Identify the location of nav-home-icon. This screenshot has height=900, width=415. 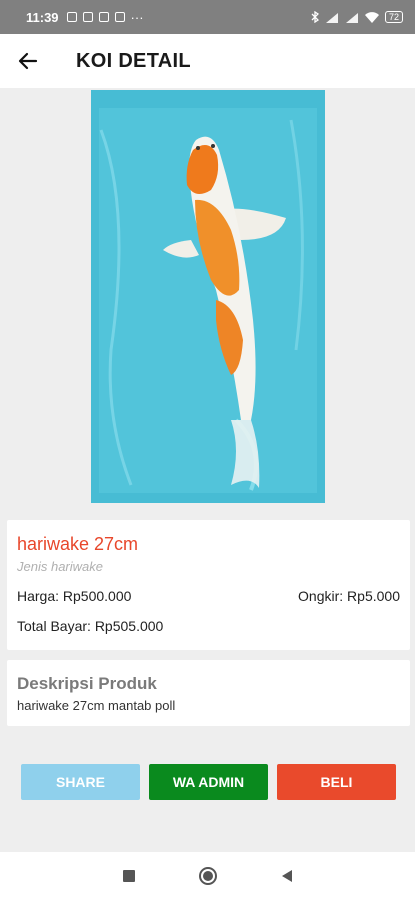
(207, 876).